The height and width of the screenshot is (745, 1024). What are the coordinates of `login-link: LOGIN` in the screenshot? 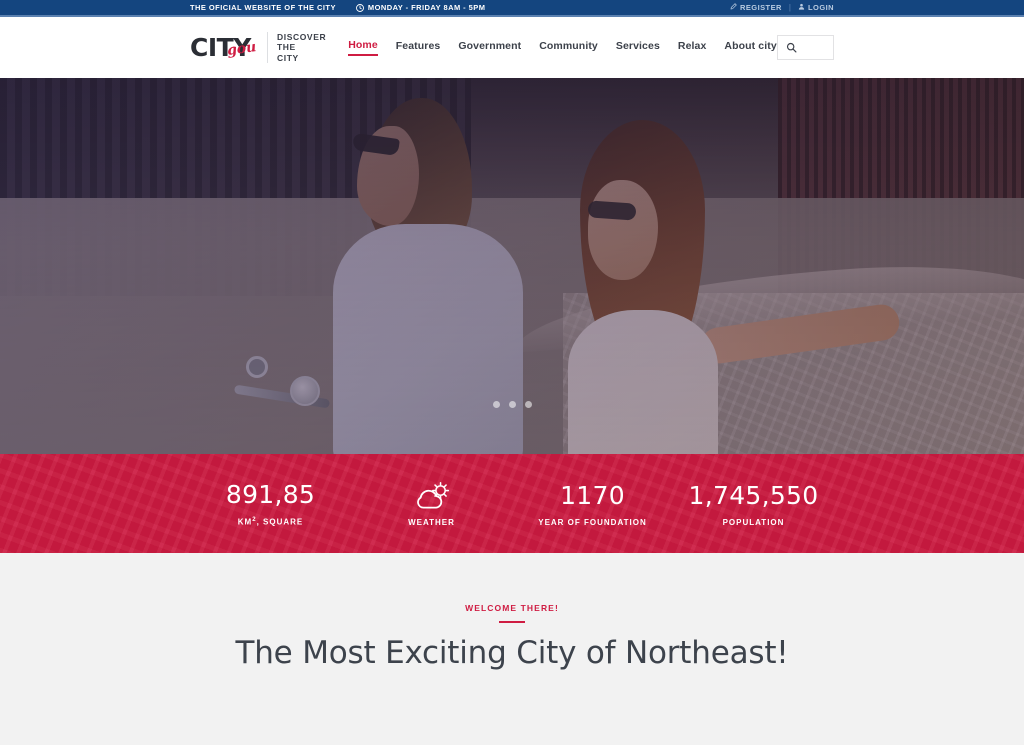 It's located at (816, 7).